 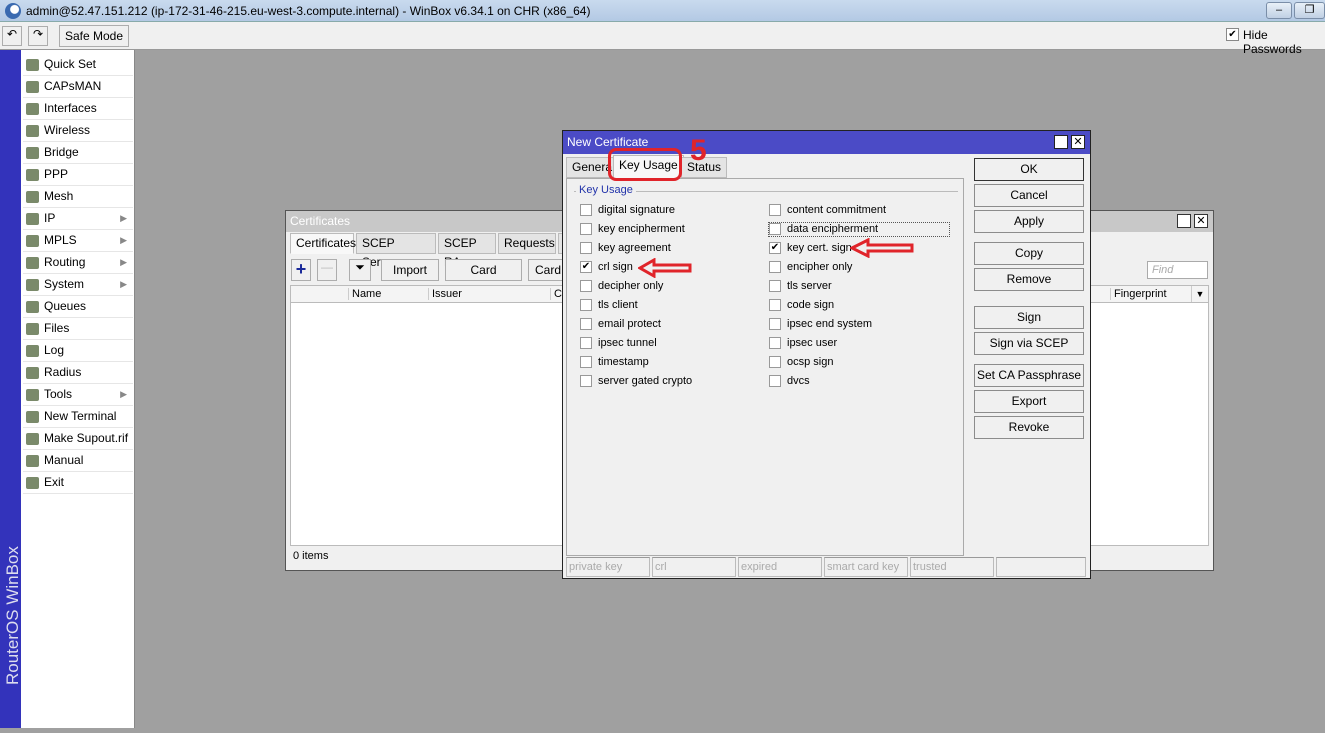 What do you see at coordinates (1184, 221) in the screenshot?
I see `maximize-button` at bounding box center [1184, 221].